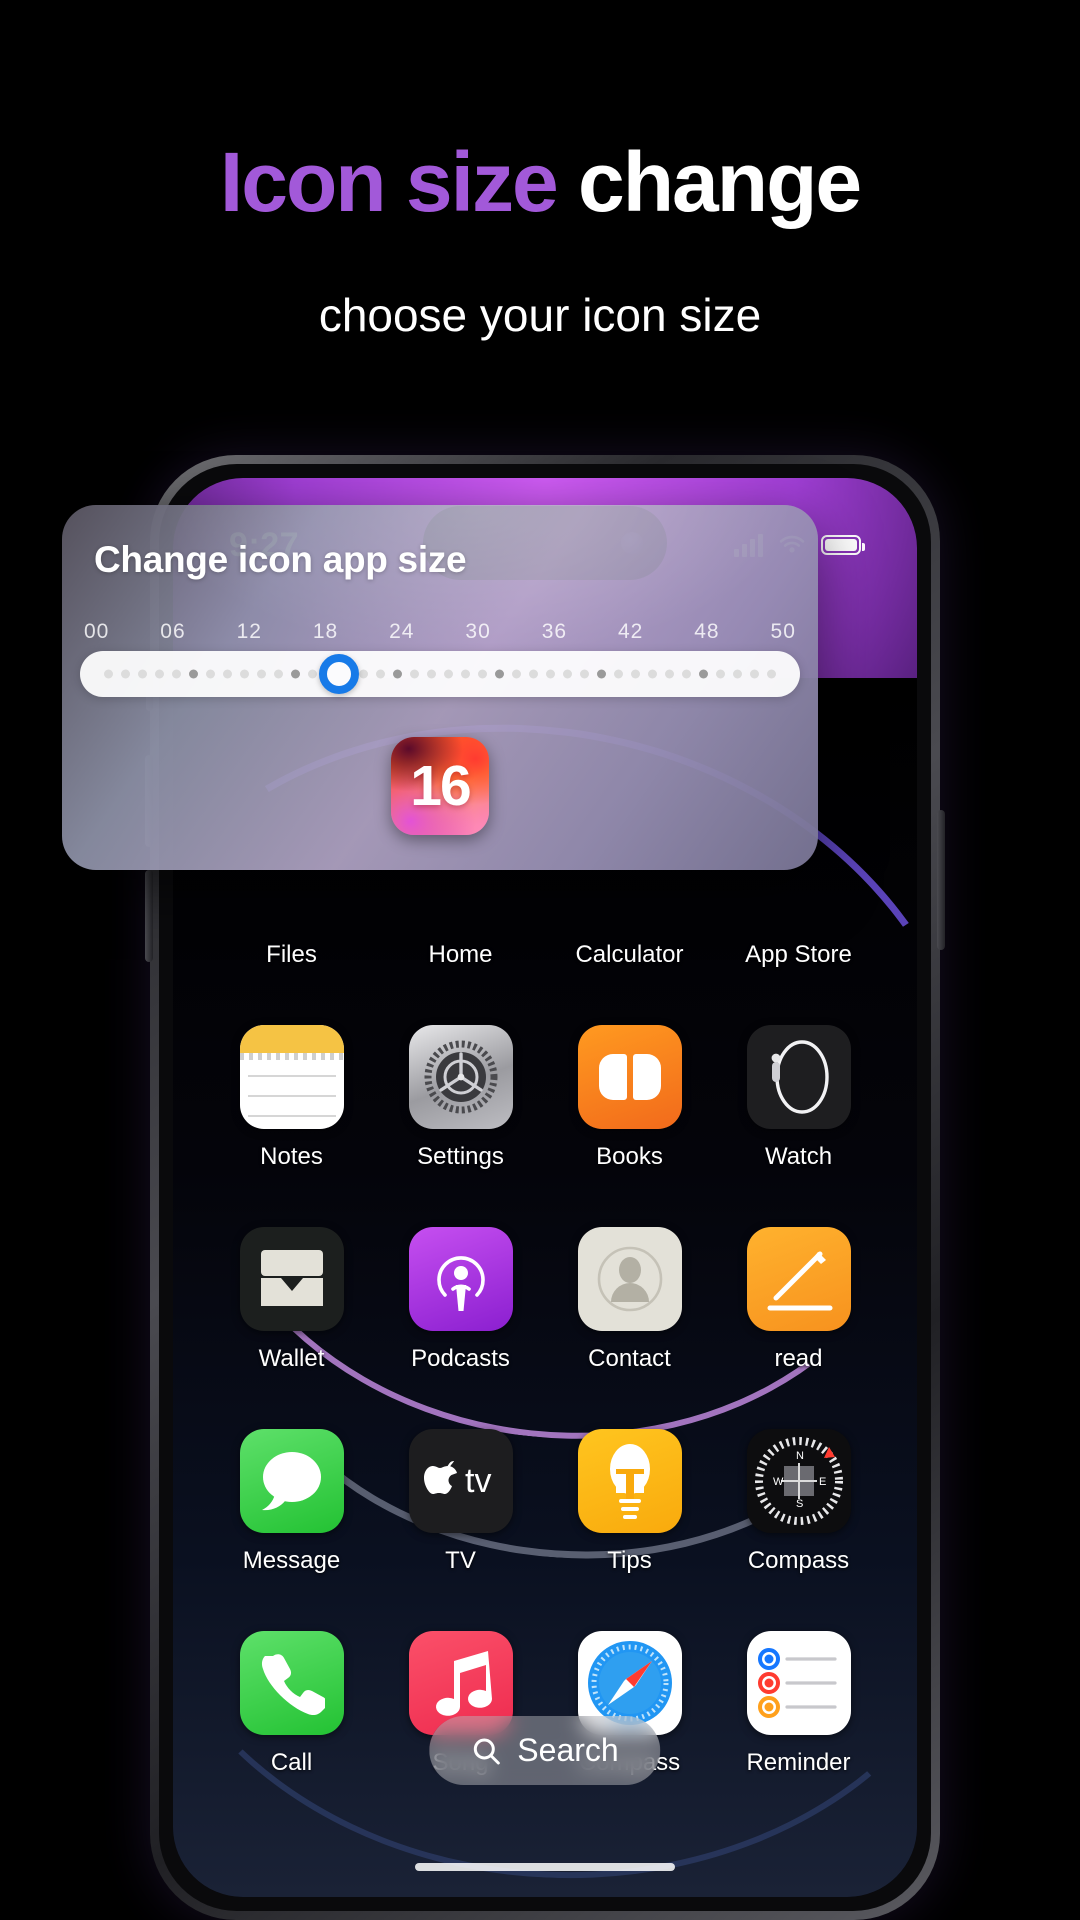  I want to click on svg-text: S, so click(799, 1504).